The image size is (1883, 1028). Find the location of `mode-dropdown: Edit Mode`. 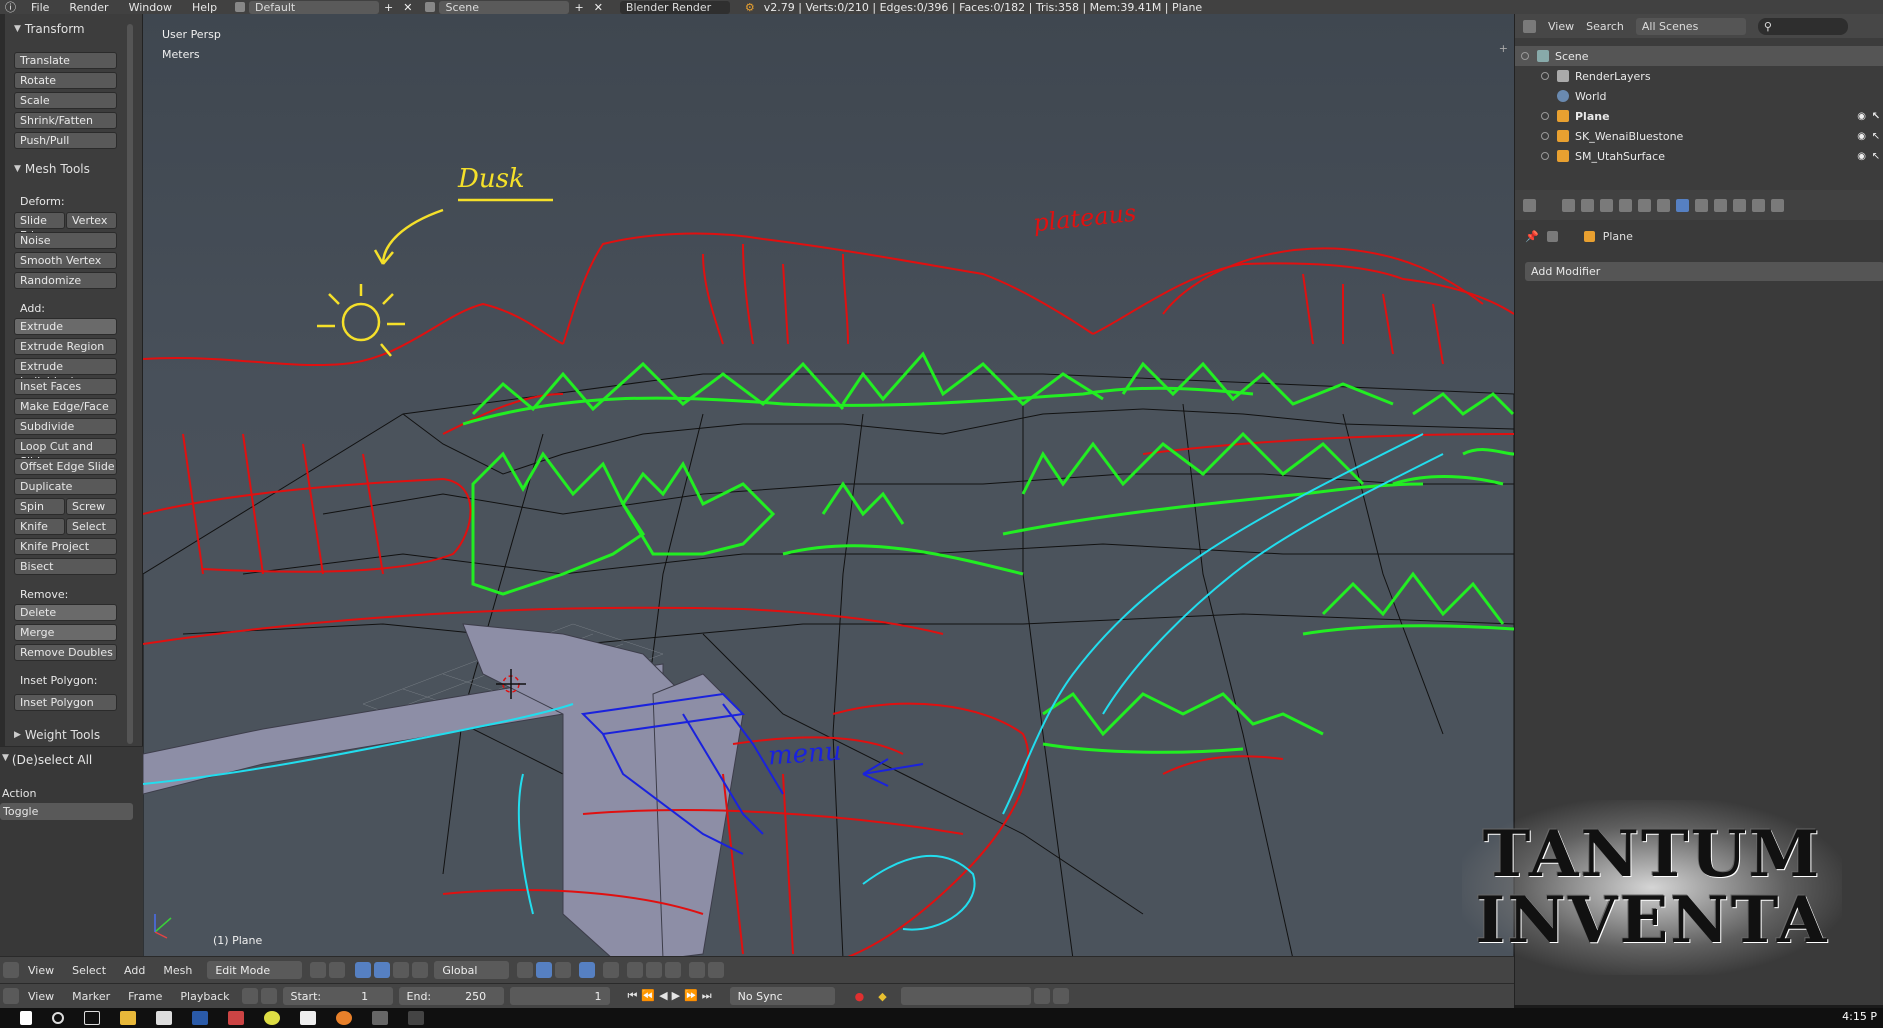

mode-dropdown: Edit Mode is located at coordinates (255, 970).